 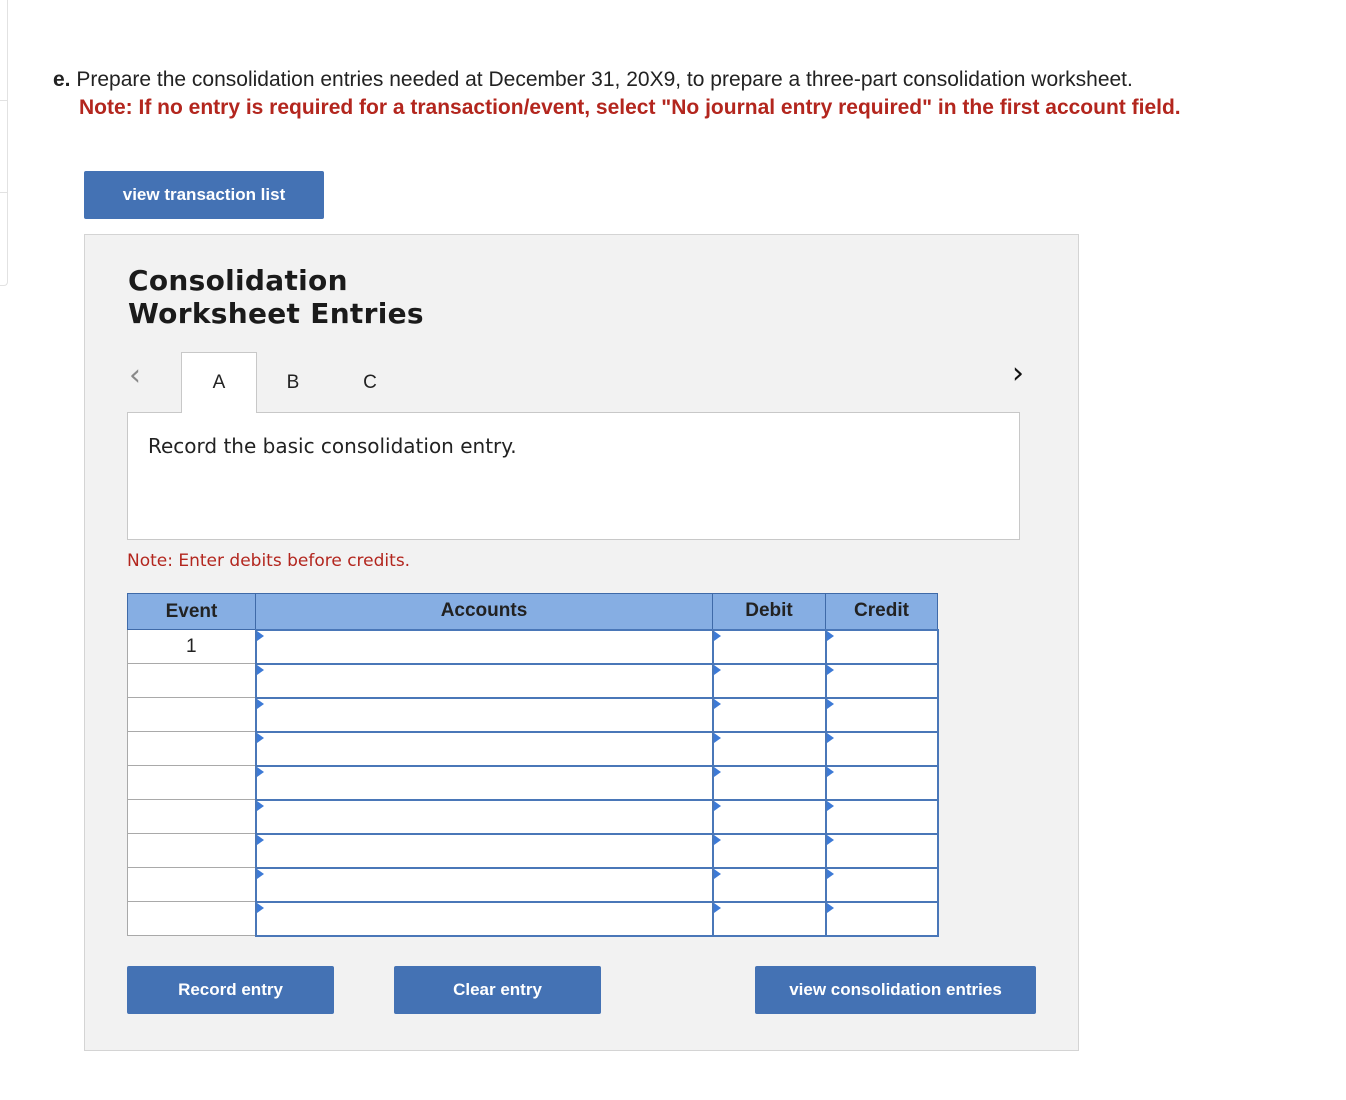 I want to click on table-header-row: Event Accounts Debit Credit, so click(x=532, y=611).